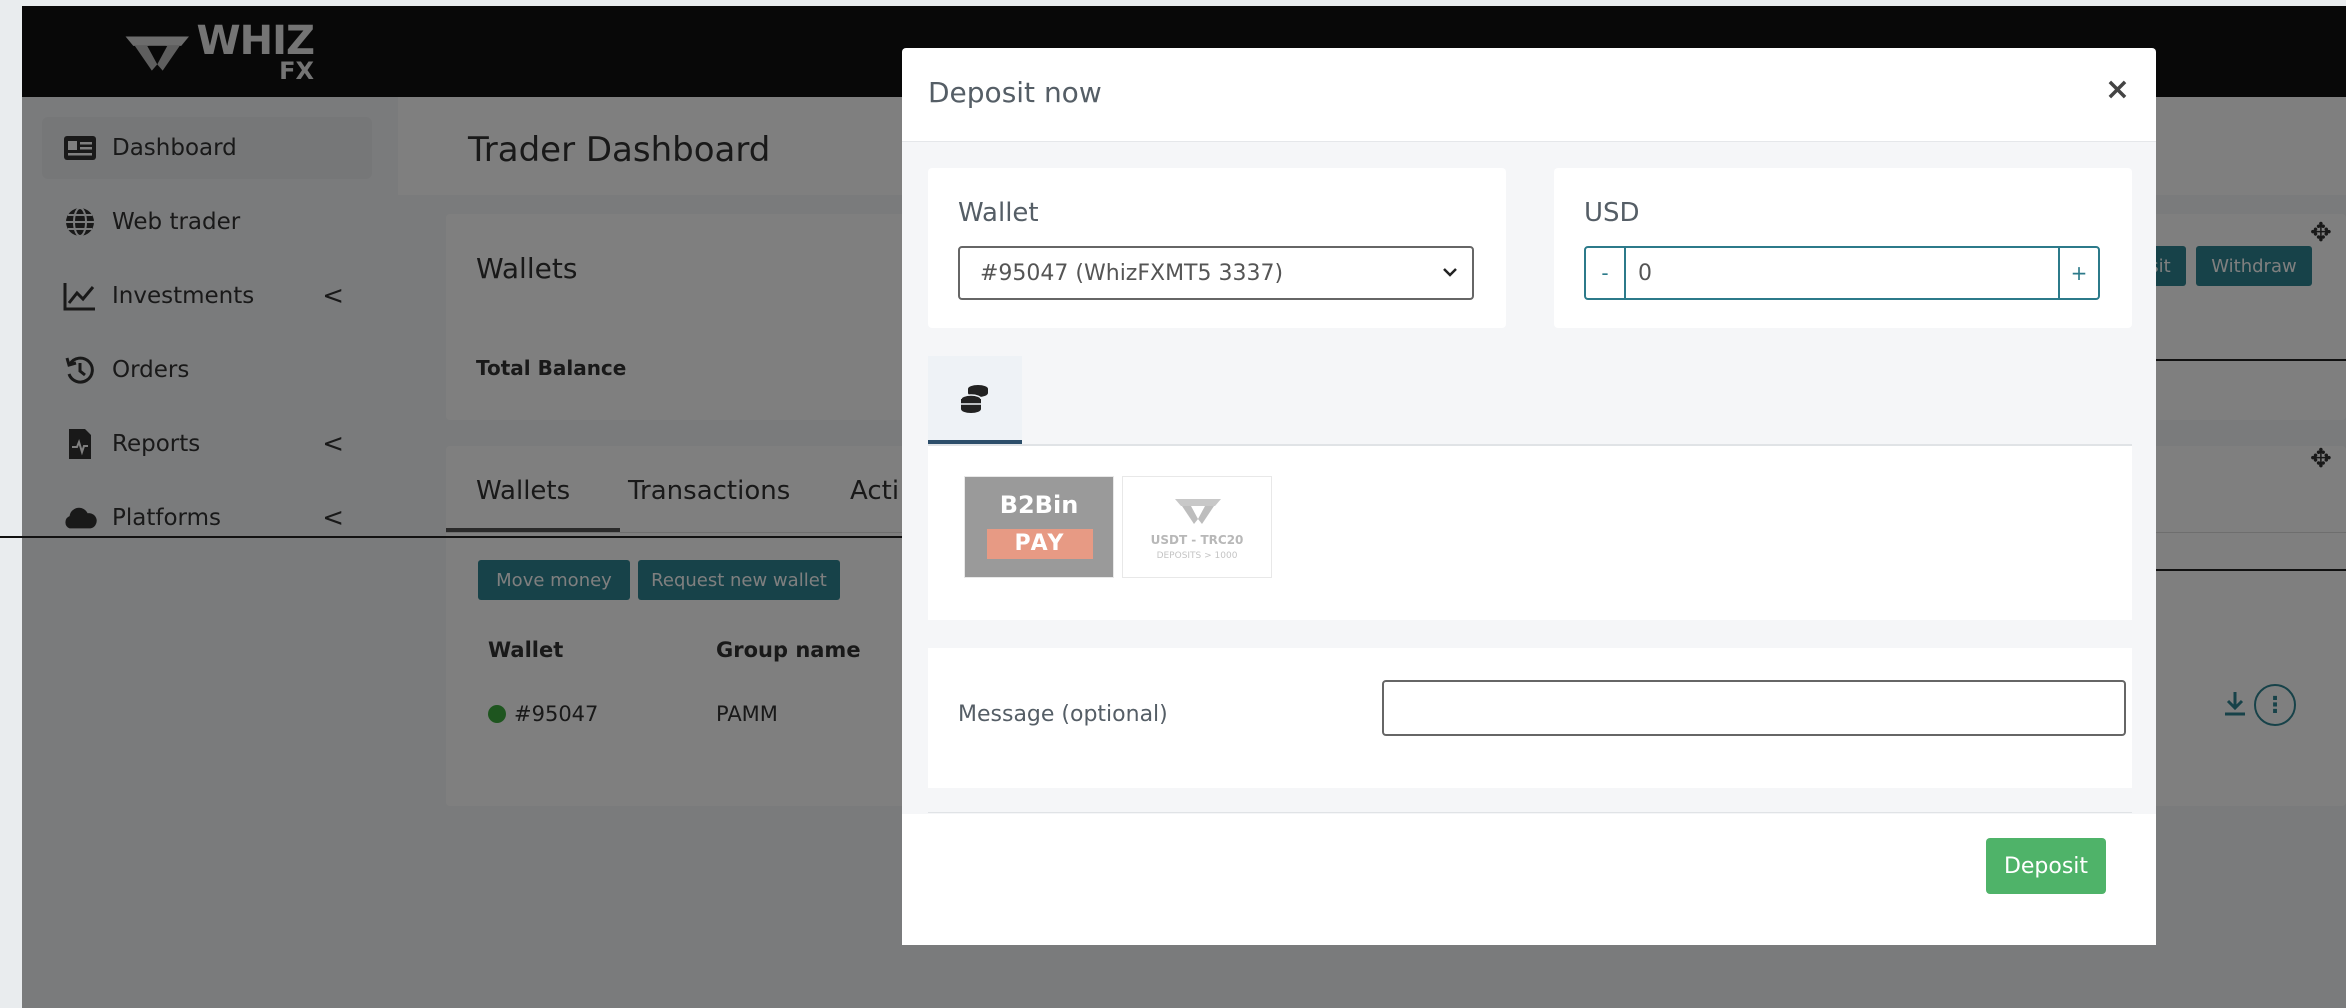 The width and height of the screenshot is (2346, 1008). Describe the element at coordinates (1754, 708) in the screenshot. I see `message-input` at that location.